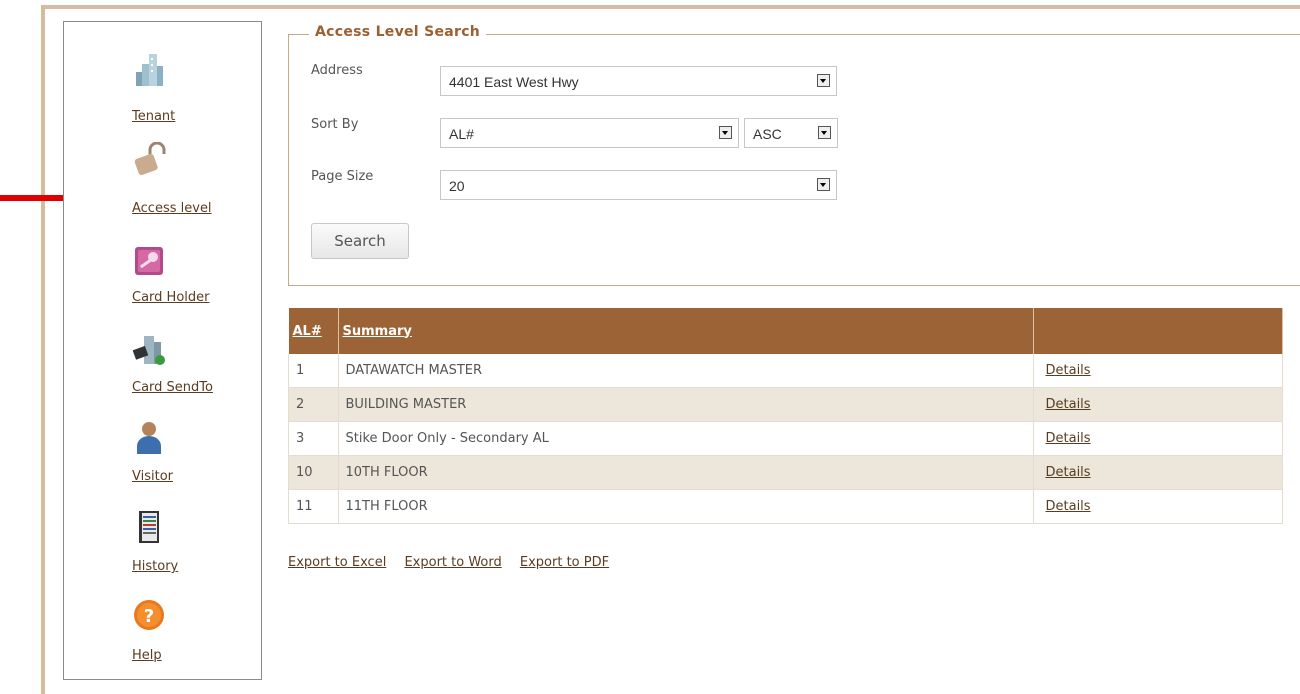  I want to click on cell-al: 10, so click(313, 472).